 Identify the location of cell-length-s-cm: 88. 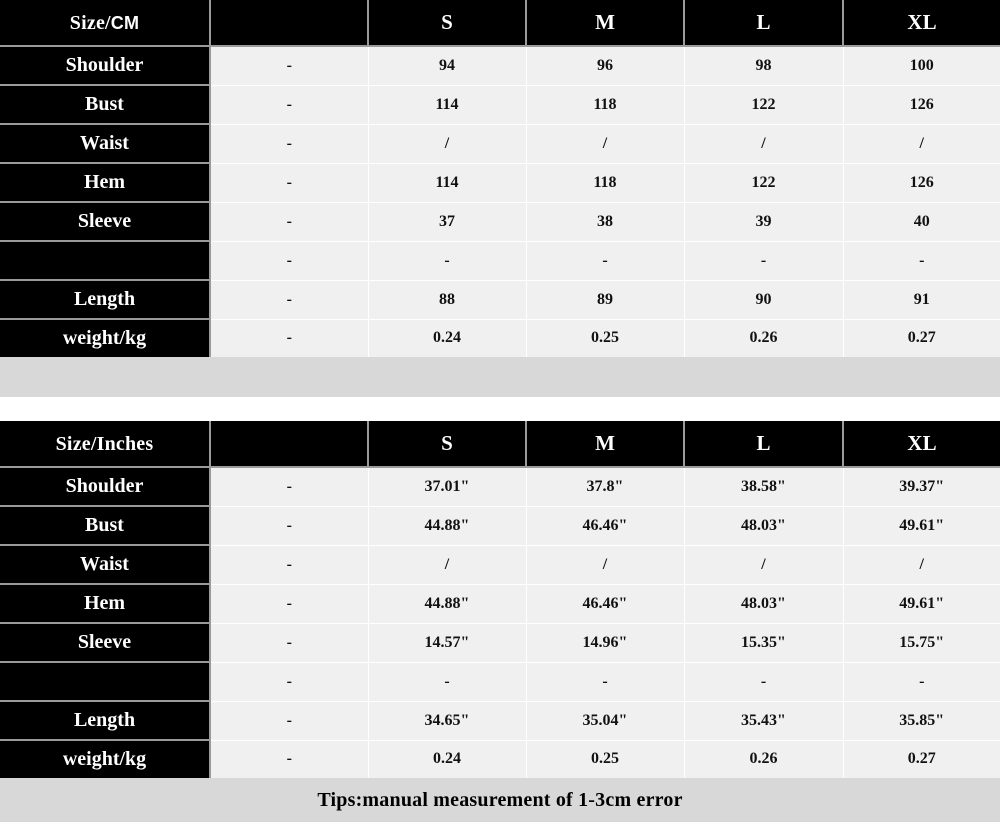
(447, 300).